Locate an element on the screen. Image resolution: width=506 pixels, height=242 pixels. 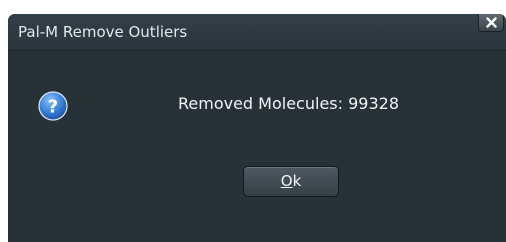
close-button is located at coordinates (491, 23).